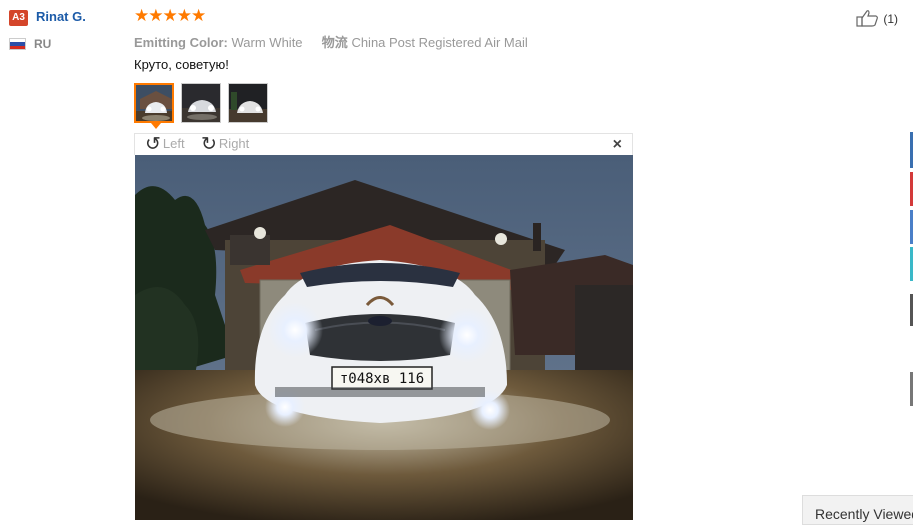 This screenshot has width=913, height=525. What do you see at coordinates (891, 19) in the screenshot?
I see `helpful-count: (1)` at bounding box center [891, 19].